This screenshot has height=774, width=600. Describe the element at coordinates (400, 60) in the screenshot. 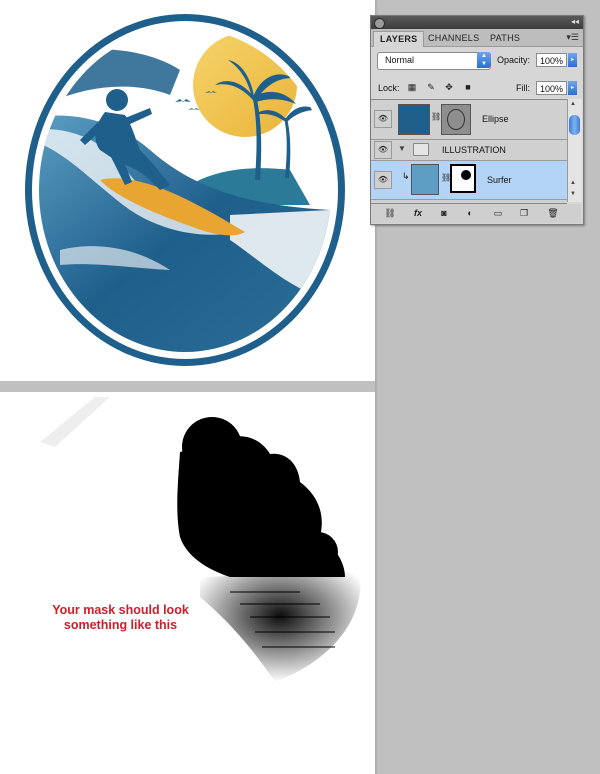

I see `blend-mode-value: Normal` at that location.